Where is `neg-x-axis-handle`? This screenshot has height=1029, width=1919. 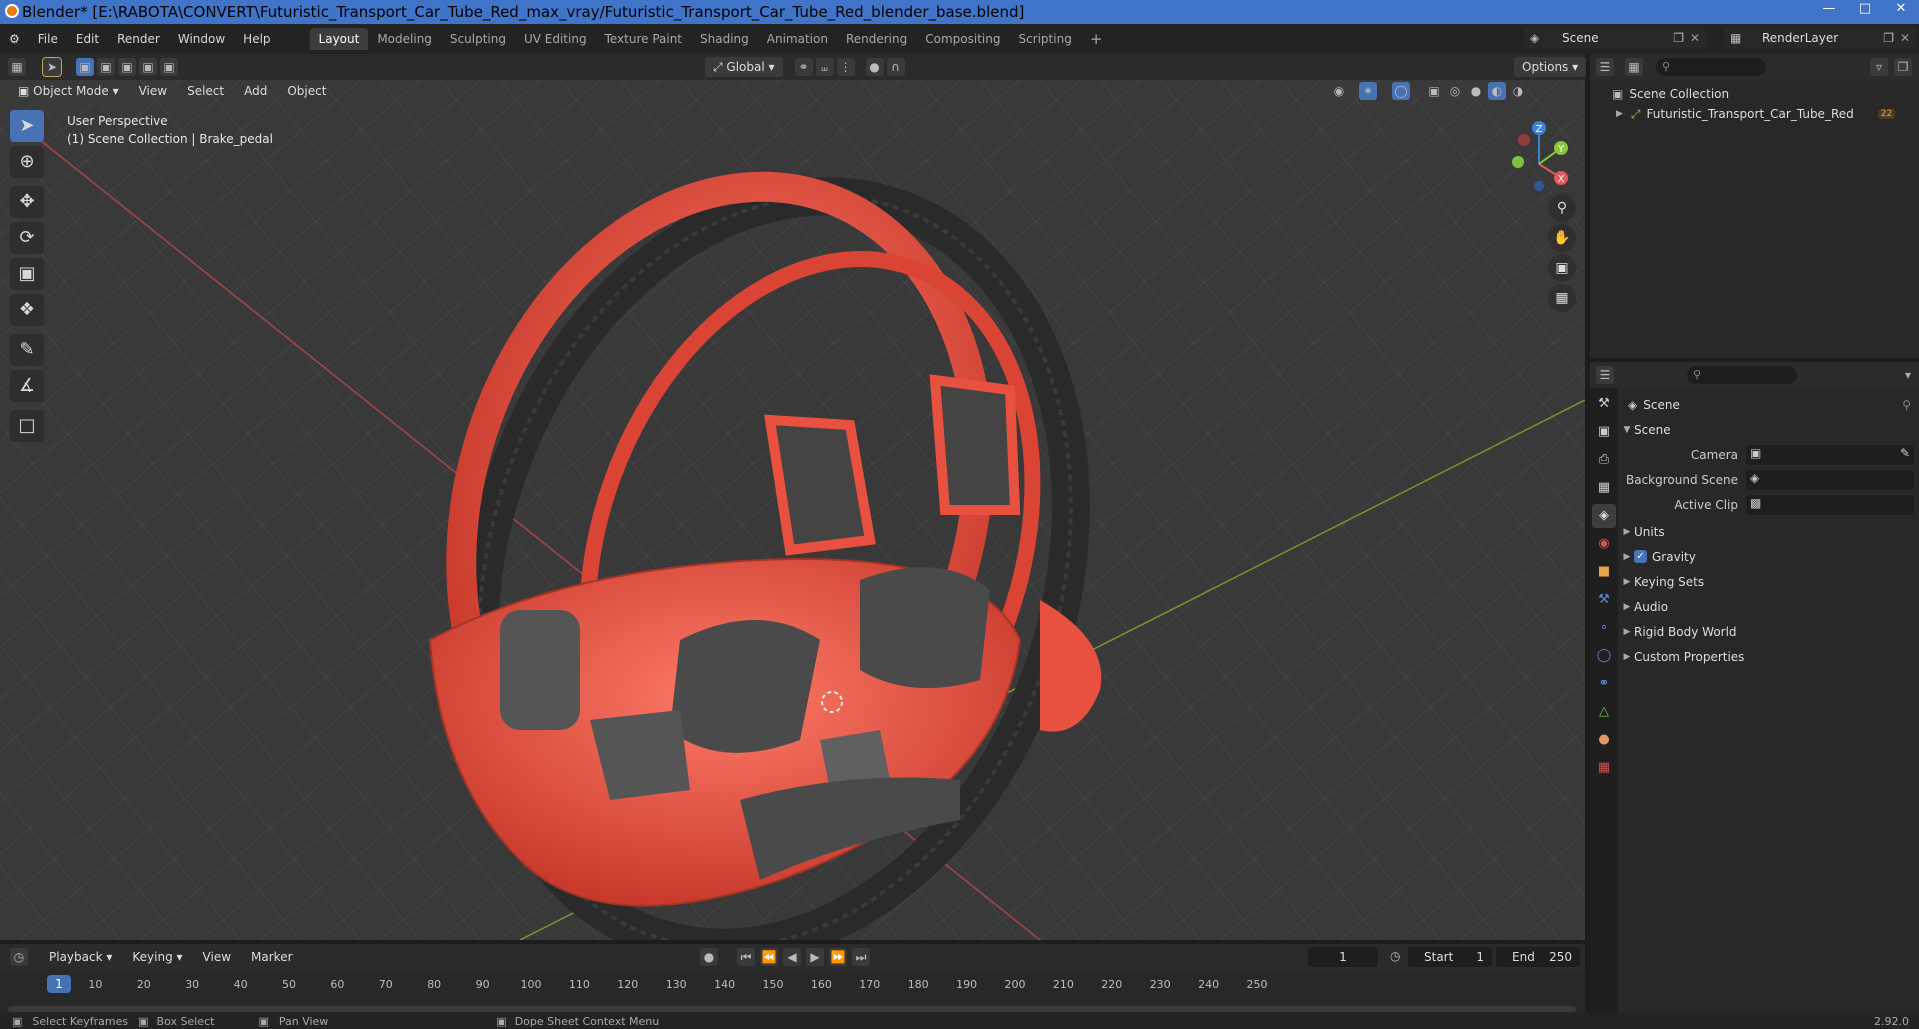
neg-x-axis-handle is located at coordinates (1524, 140).